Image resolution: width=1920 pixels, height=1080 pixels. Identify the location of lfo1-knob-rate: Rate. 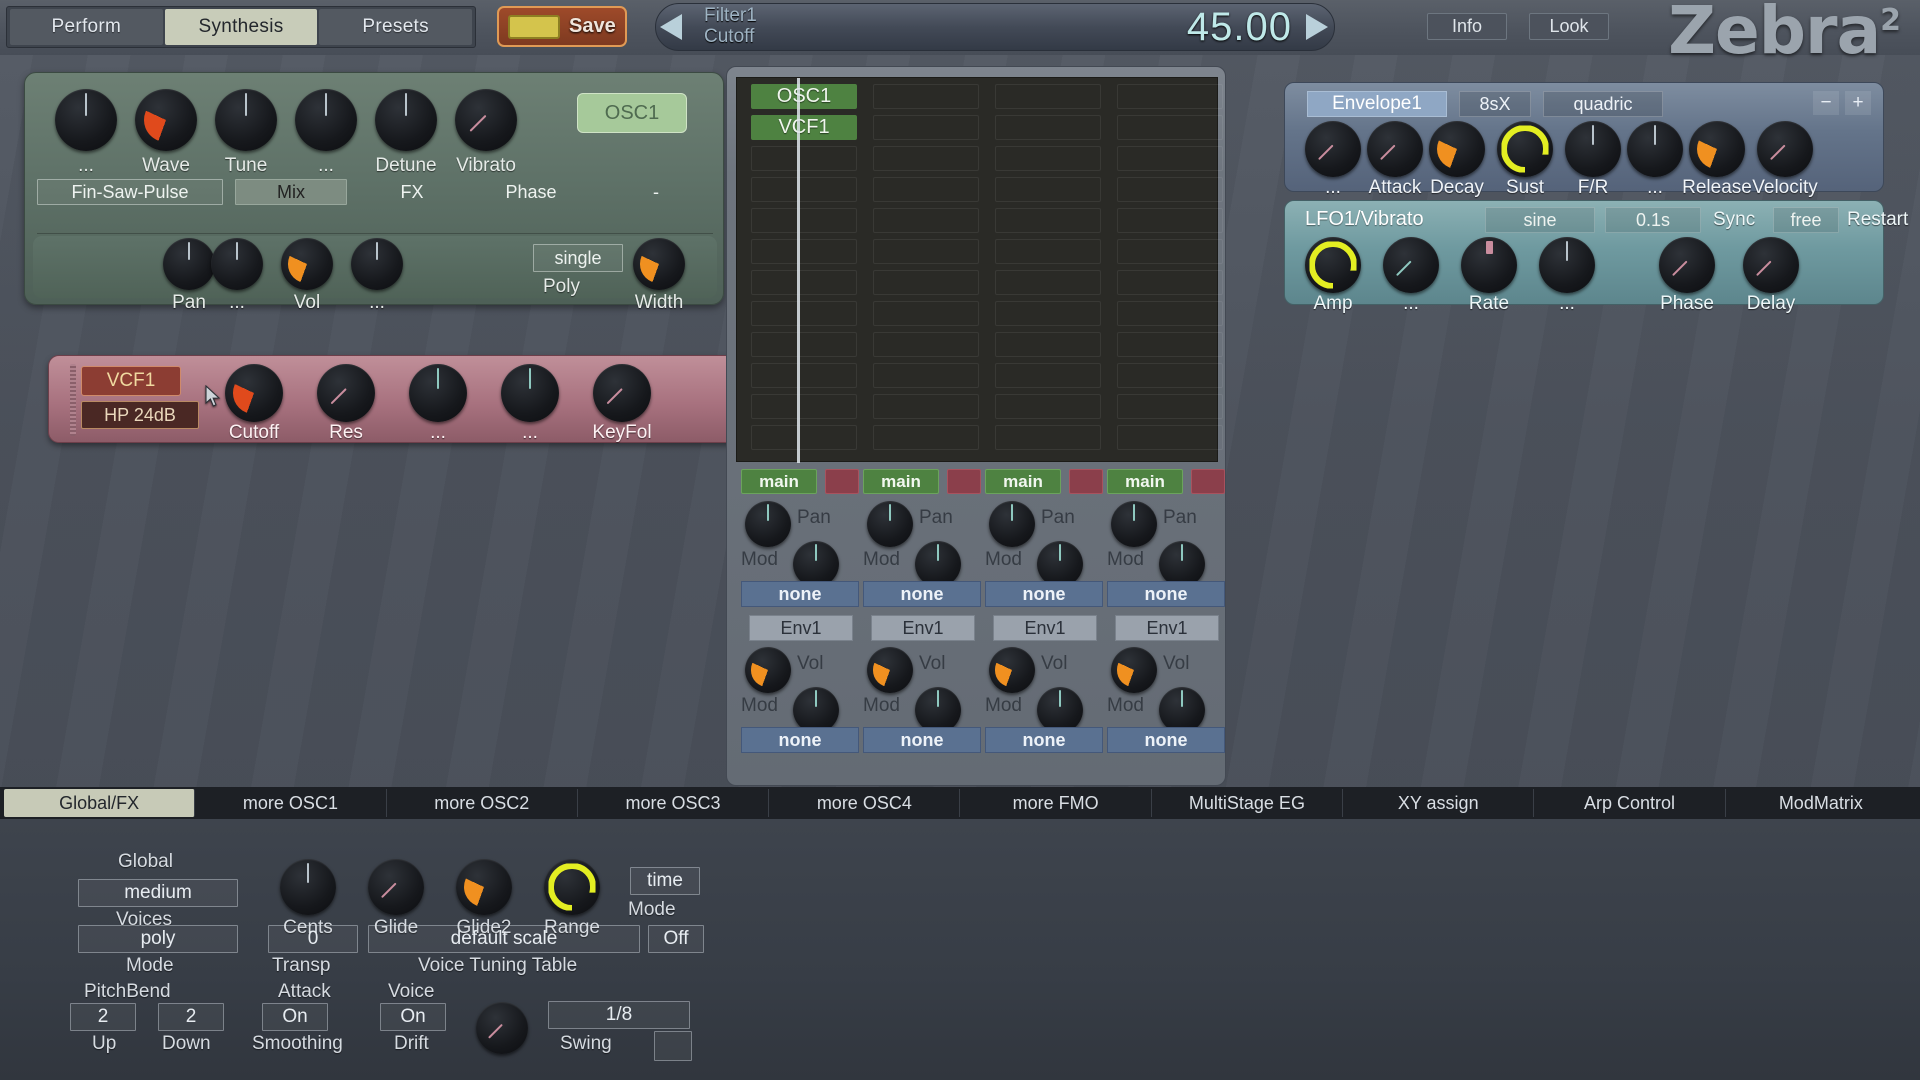
(1489, 275).